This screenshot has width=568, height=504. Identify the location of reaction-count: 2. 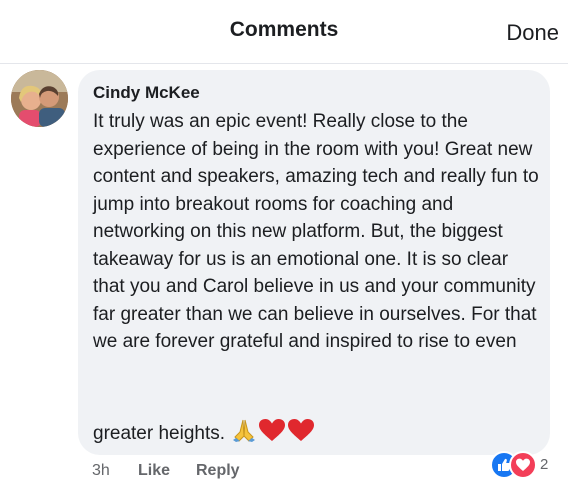
(544, 464).